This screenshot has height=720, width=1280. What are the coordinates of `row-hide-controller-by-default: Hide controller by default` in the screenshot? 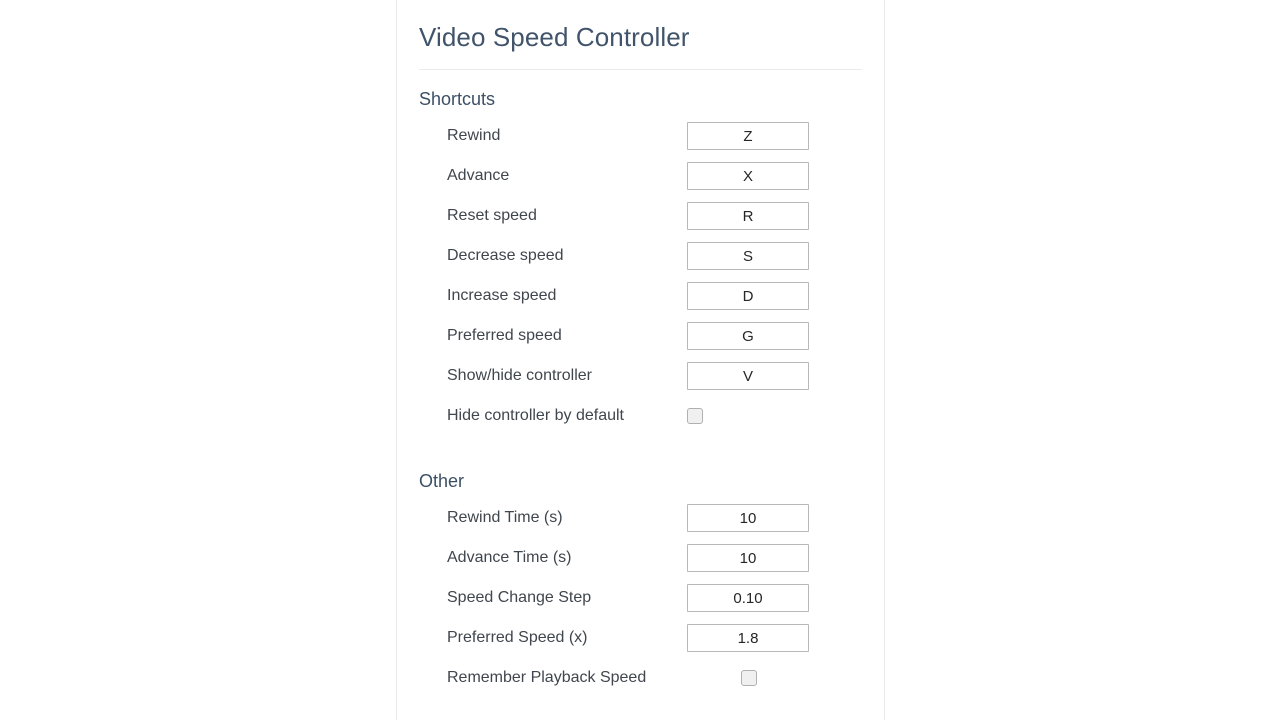 It's located at (640, 416).